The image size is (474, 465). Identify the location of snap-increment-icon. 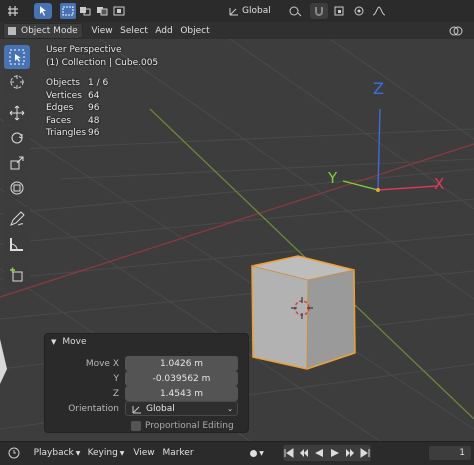
(339, 11).